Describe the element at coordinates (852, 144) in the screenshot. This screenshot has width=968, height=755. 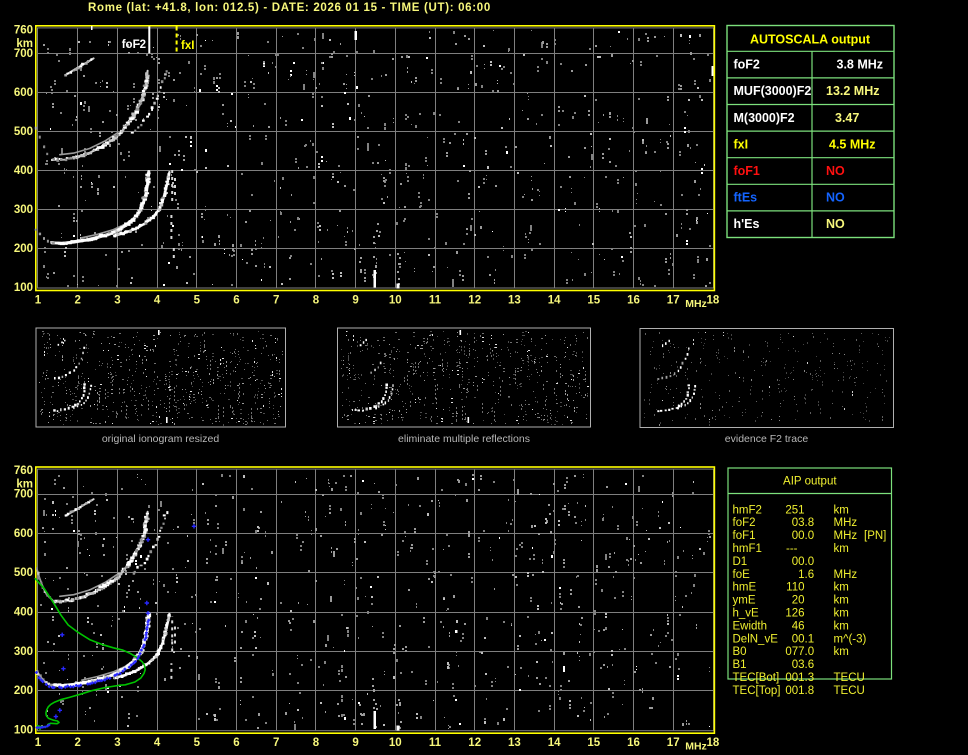
I see `svg-text: 4.5 MHz` at that location.